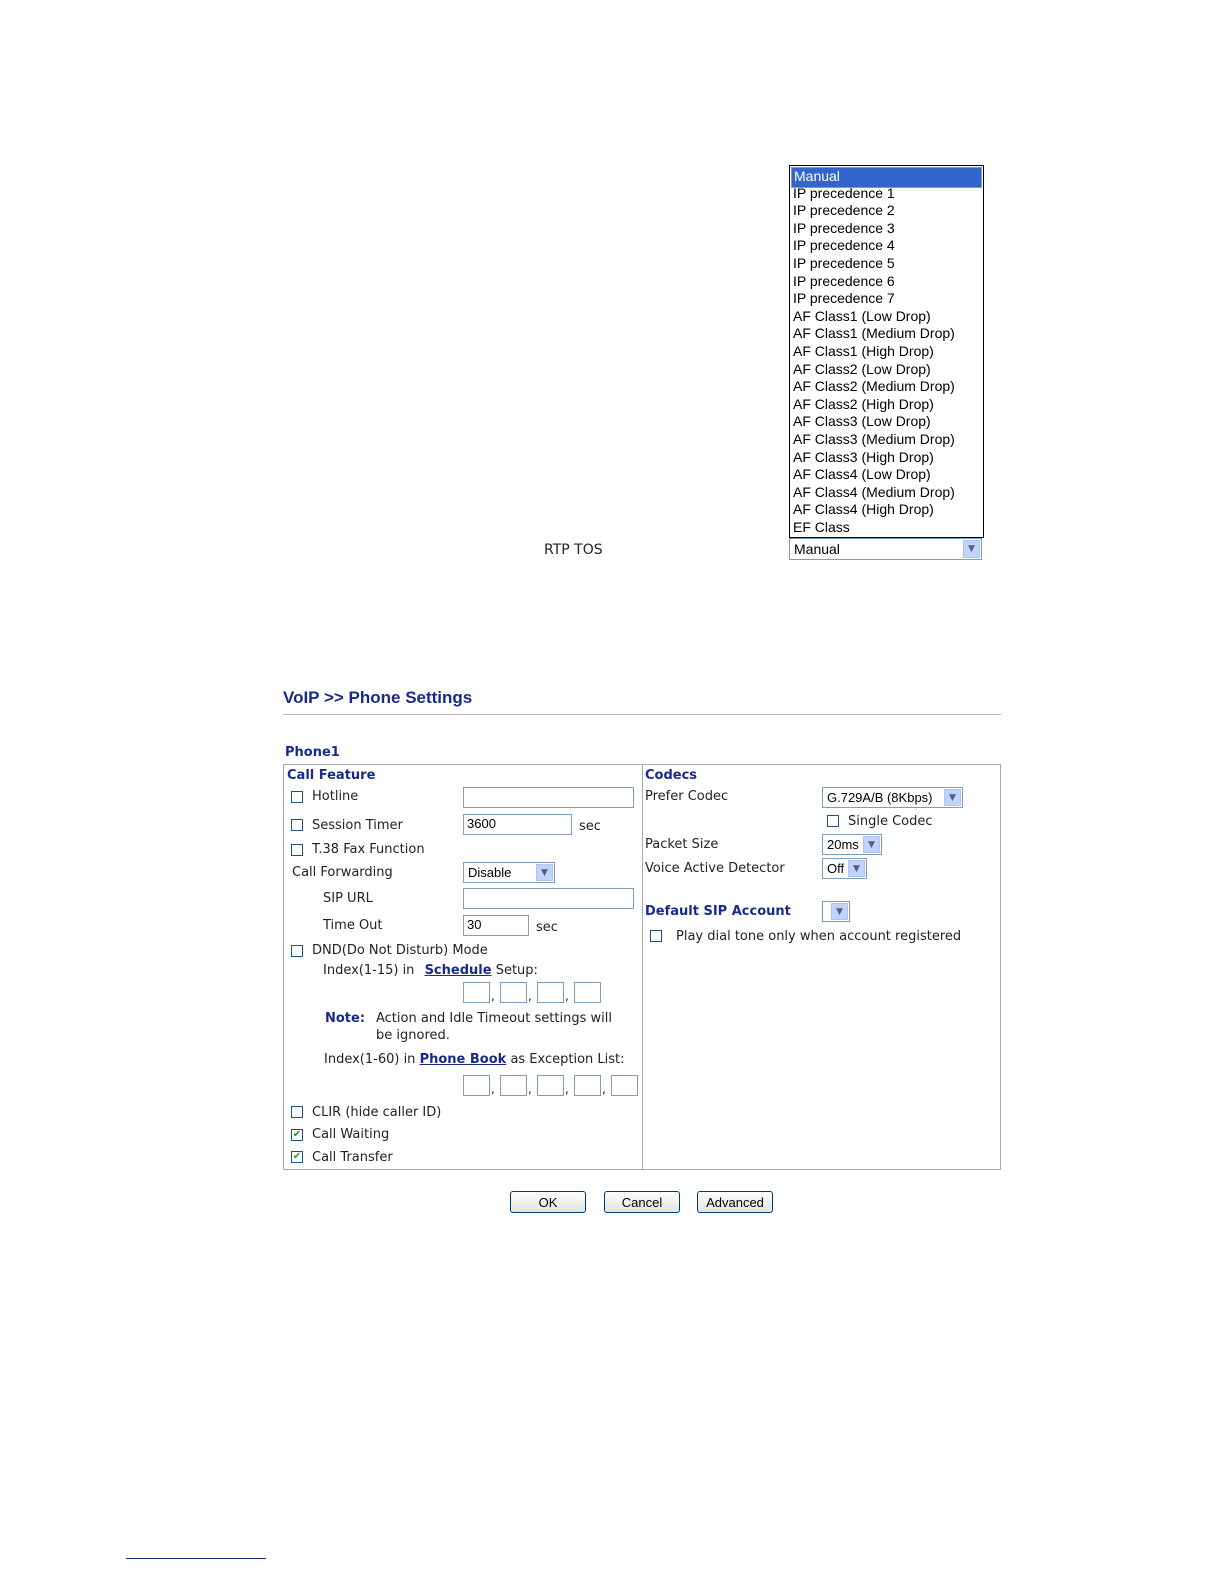 The image size is (1224, 1584). Describe the element at coordinates (463, 1059) in the screenshot. I see `phone-book-link: Phone Book` at that location.